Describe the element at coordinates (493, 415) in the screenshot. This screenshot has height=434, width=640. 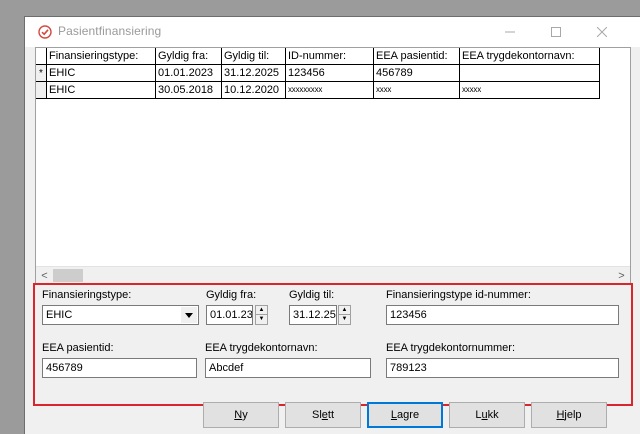
I see `lukk-label: kk` at that location.